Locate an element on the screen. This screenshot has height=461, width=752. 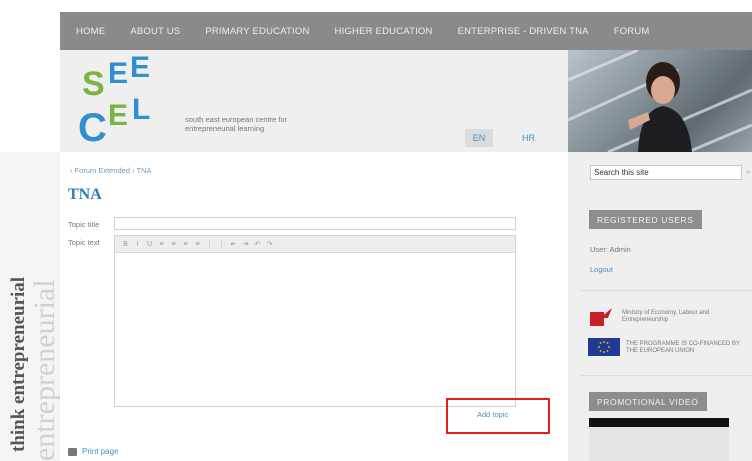
undo-button: ↶ is located at coordinates (257, 244).